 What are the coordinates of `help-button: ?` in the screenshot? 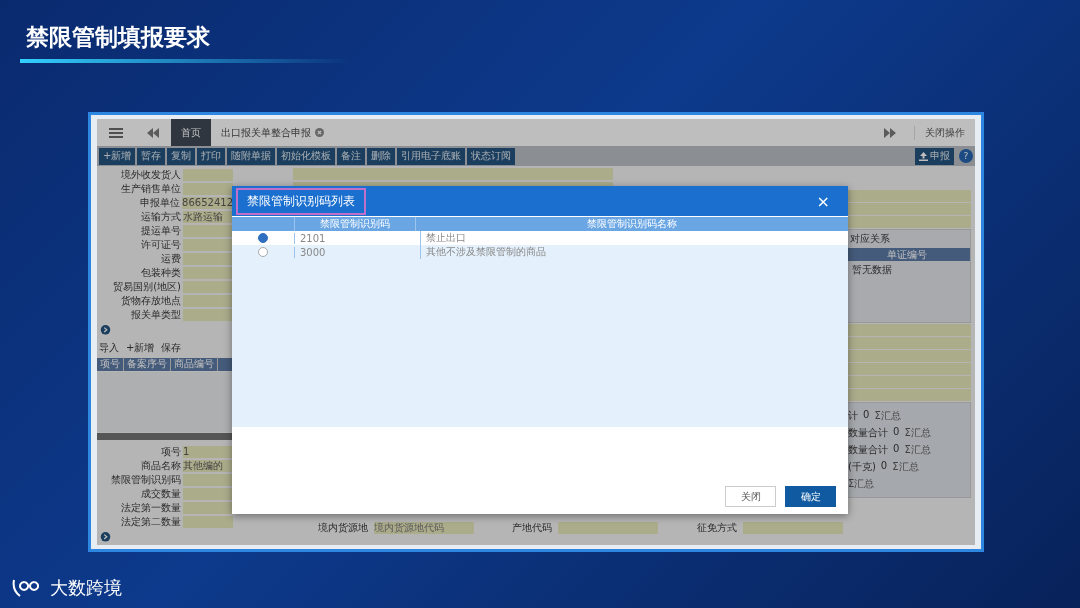 It's located at (966, 156).